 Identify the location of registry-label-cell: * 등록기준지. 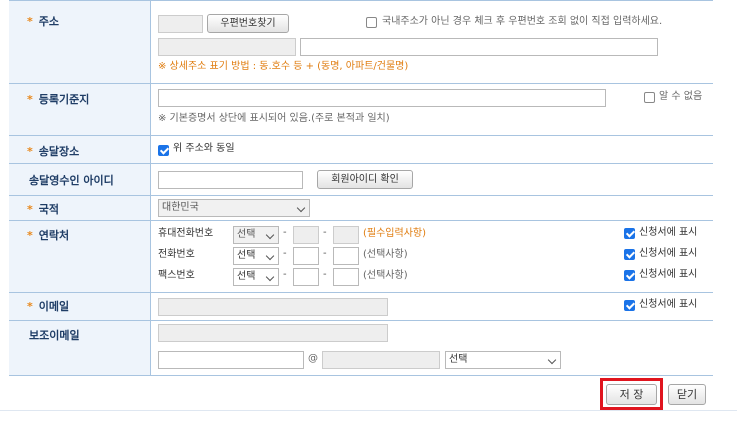
(80, 109).